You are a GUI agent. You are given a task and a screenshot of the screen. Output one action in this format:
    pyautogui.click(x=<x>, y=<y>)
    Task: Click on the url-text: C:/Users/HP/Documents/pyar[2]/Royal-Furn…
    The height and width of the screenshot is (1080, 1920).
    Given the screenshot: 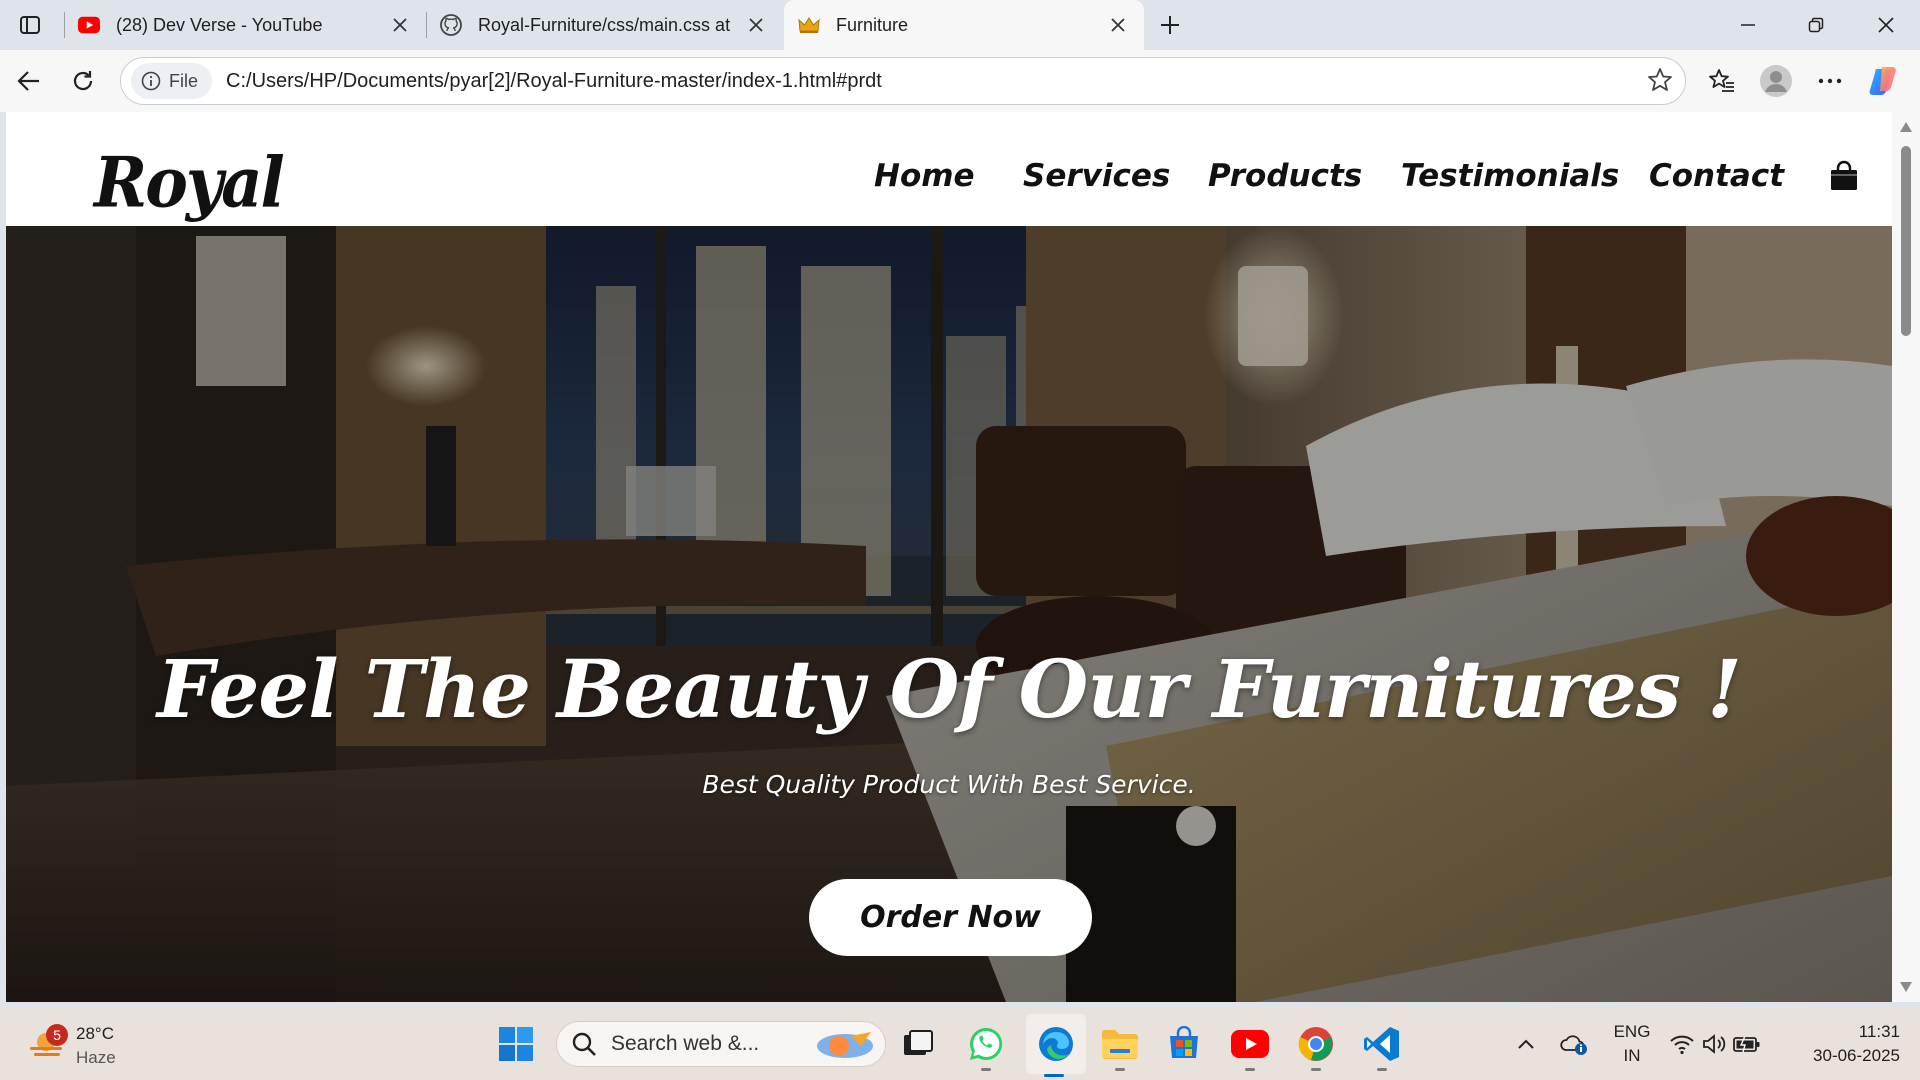 What is the action you would take?
    pyautogui.click(x=554, y=81)
    